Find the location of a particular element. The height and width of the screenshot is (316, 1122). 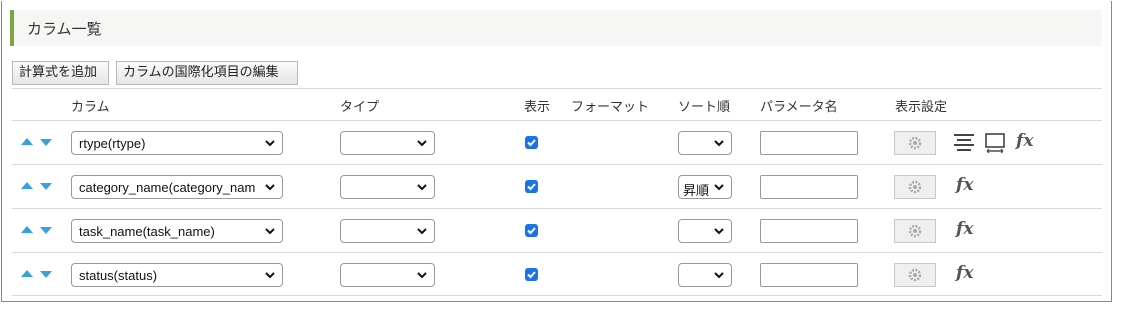

display-icon is located at coordinates (995, 143).